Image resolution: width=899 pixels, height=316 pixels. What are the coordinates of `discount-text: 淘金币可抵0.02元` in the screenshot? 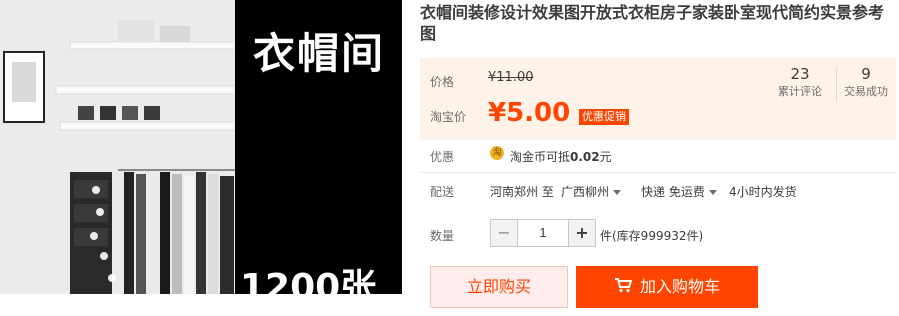 It's located at (561, 156).